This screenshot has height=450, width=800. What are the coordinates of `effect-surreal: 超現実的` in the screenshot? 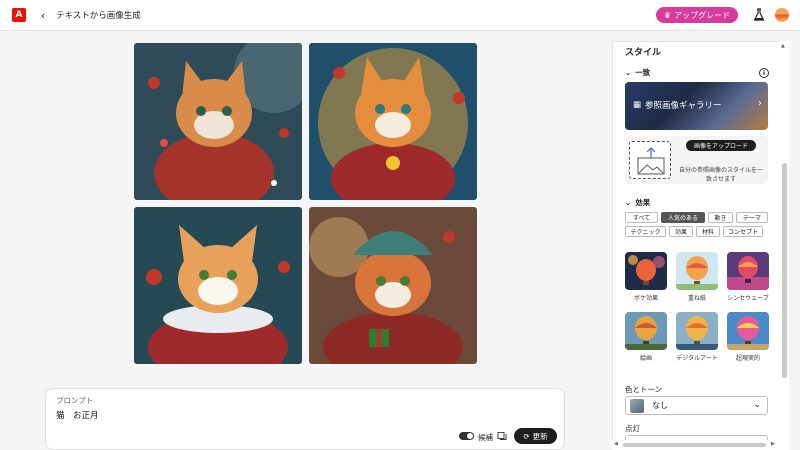 It's located at (748, 337).